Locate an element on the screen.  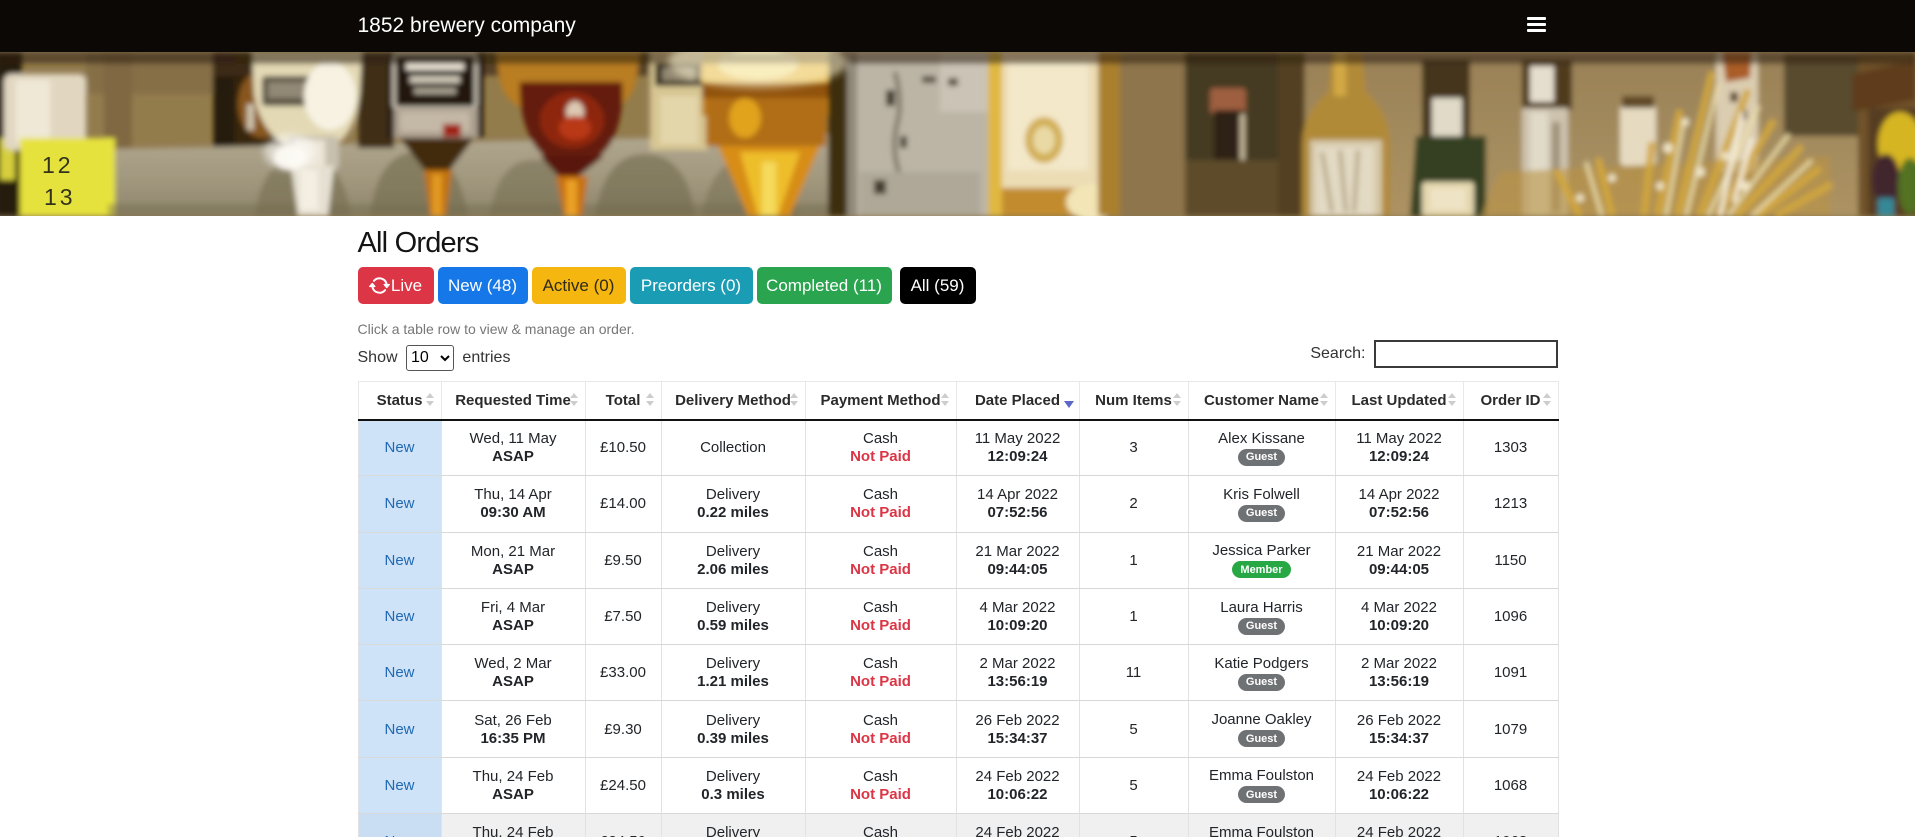
svg-text: 12 is located at coordinates (58, 165).